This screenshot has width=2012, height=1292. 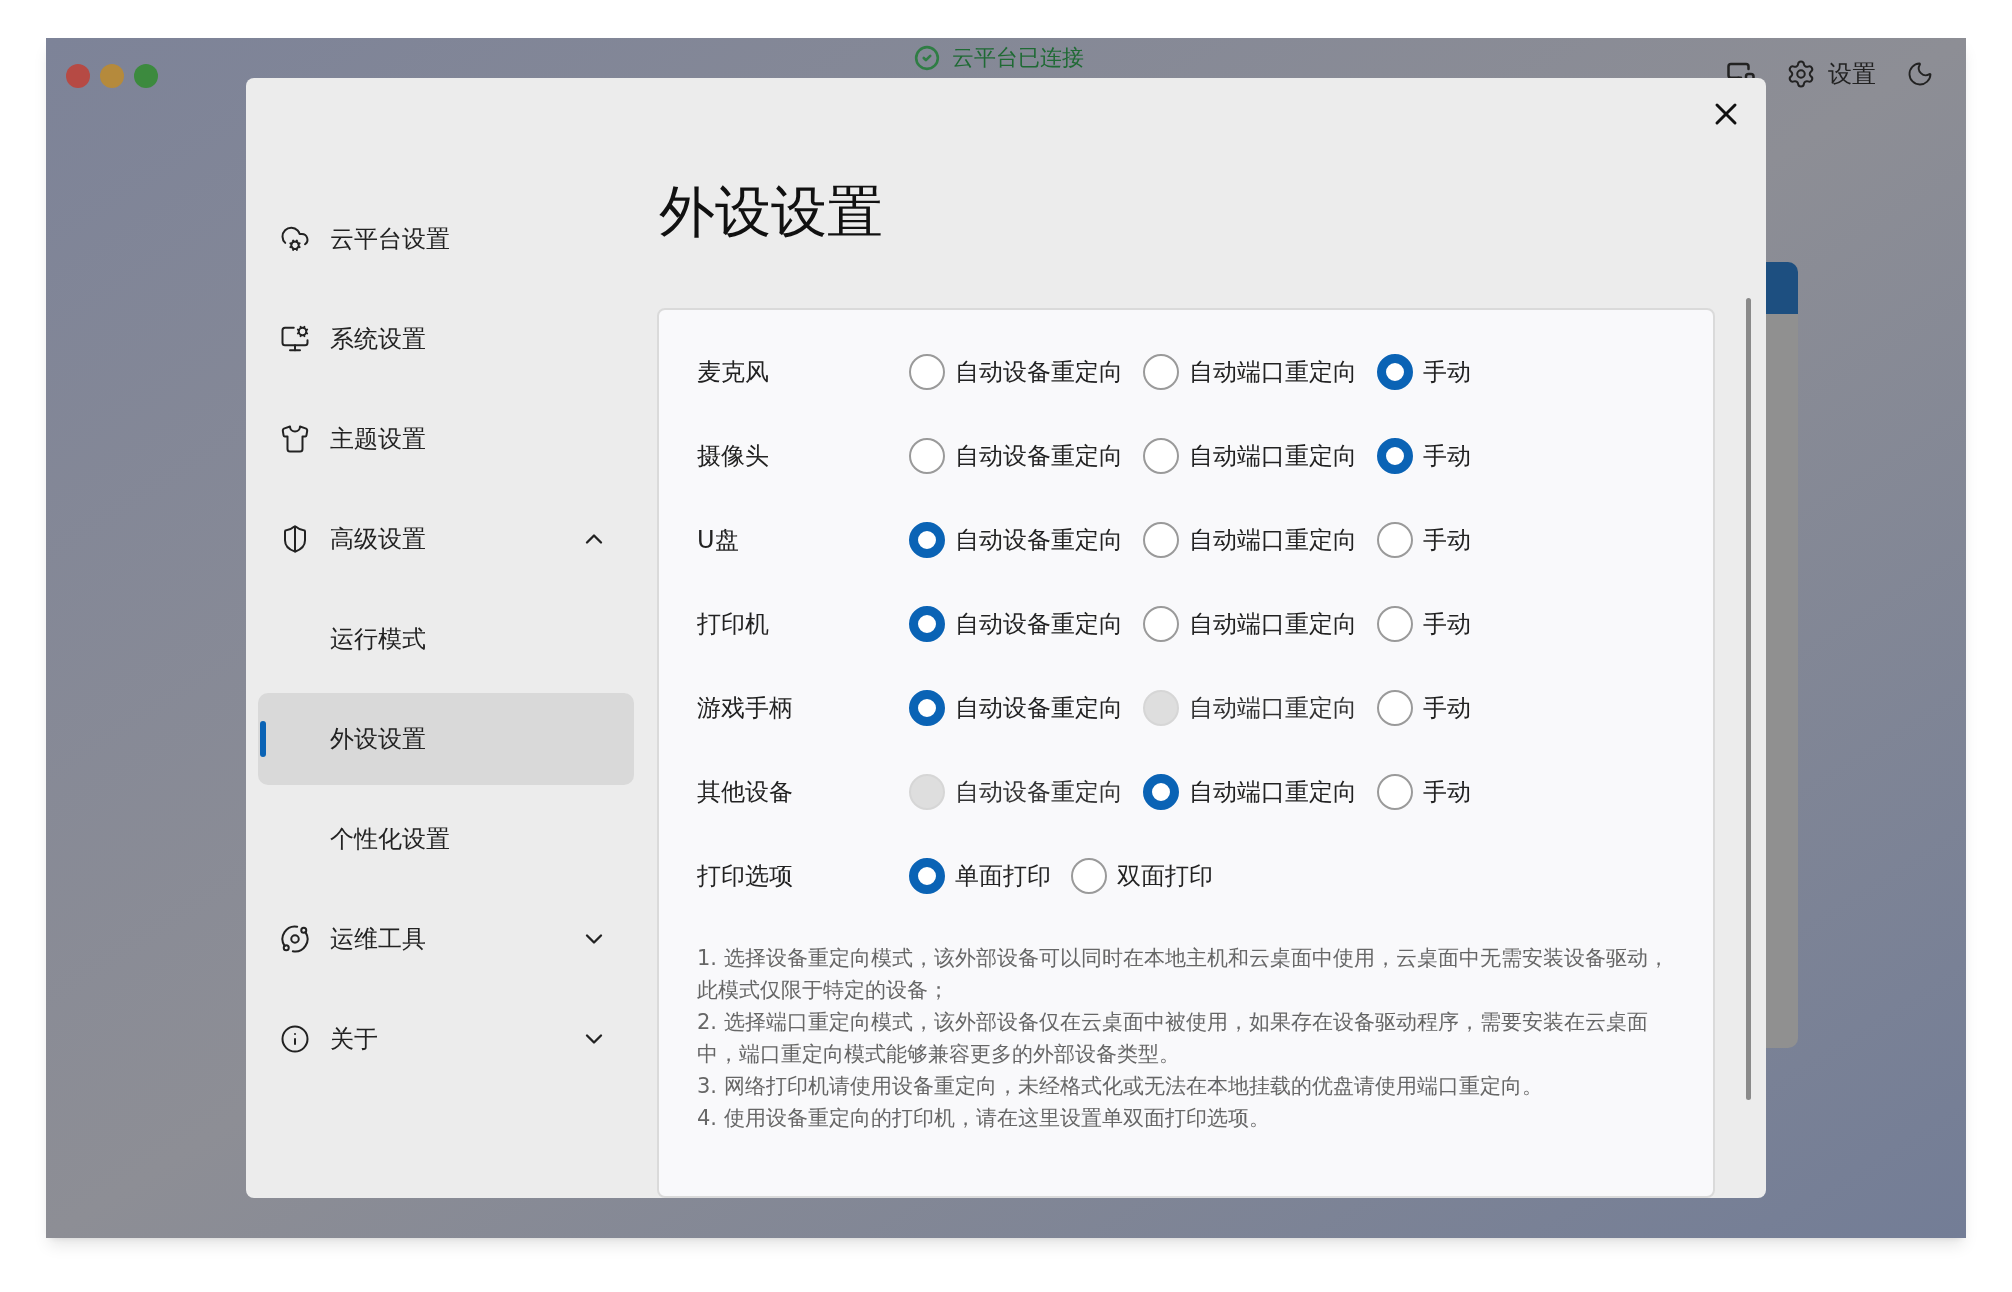 I want to click on sidebar-label: 外设设置, so click(x=378, y=739).